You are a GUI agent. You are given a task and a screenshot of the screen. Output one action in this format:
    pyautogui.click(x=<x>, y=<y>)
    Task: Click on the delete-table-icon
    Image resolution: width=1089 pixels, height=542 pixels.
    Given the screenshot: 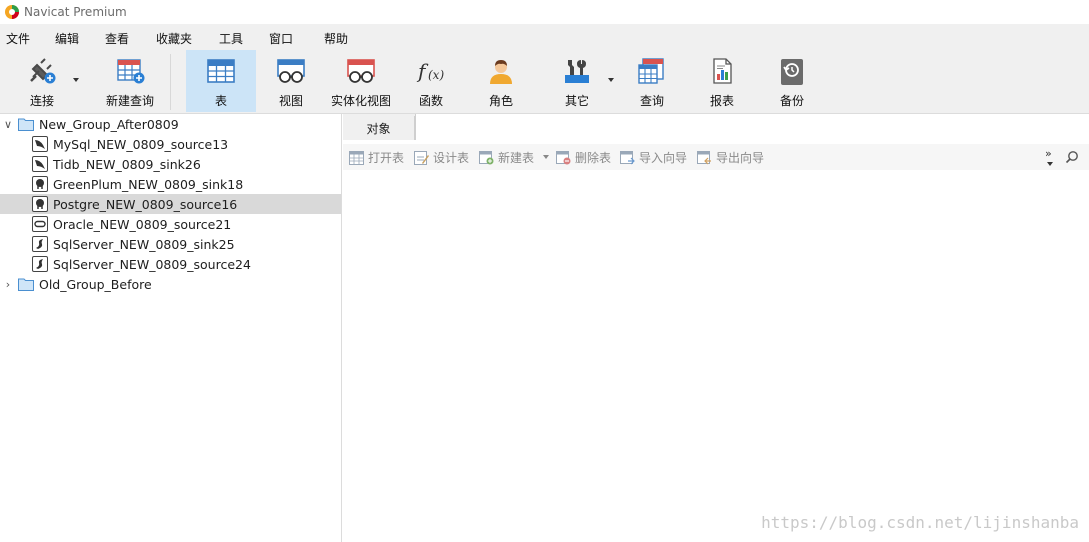 What is the action you would take?
    pyautogui.click(x=563, y=157)
    